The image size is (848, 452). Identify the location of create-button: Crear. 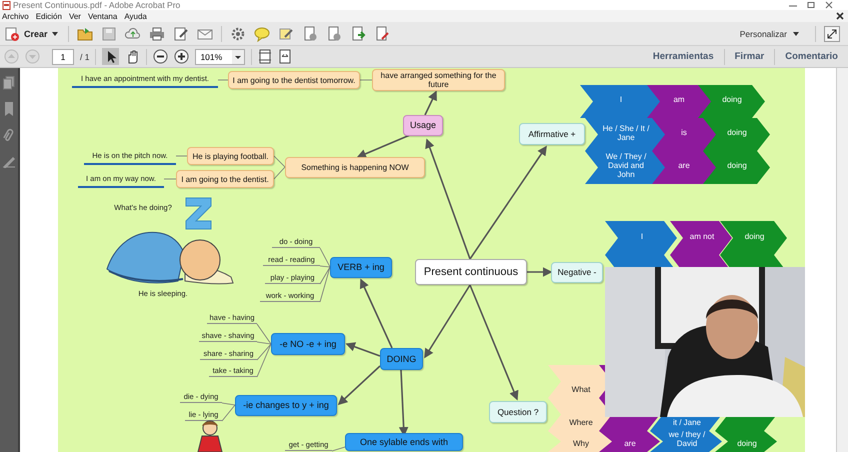
(31, 34).